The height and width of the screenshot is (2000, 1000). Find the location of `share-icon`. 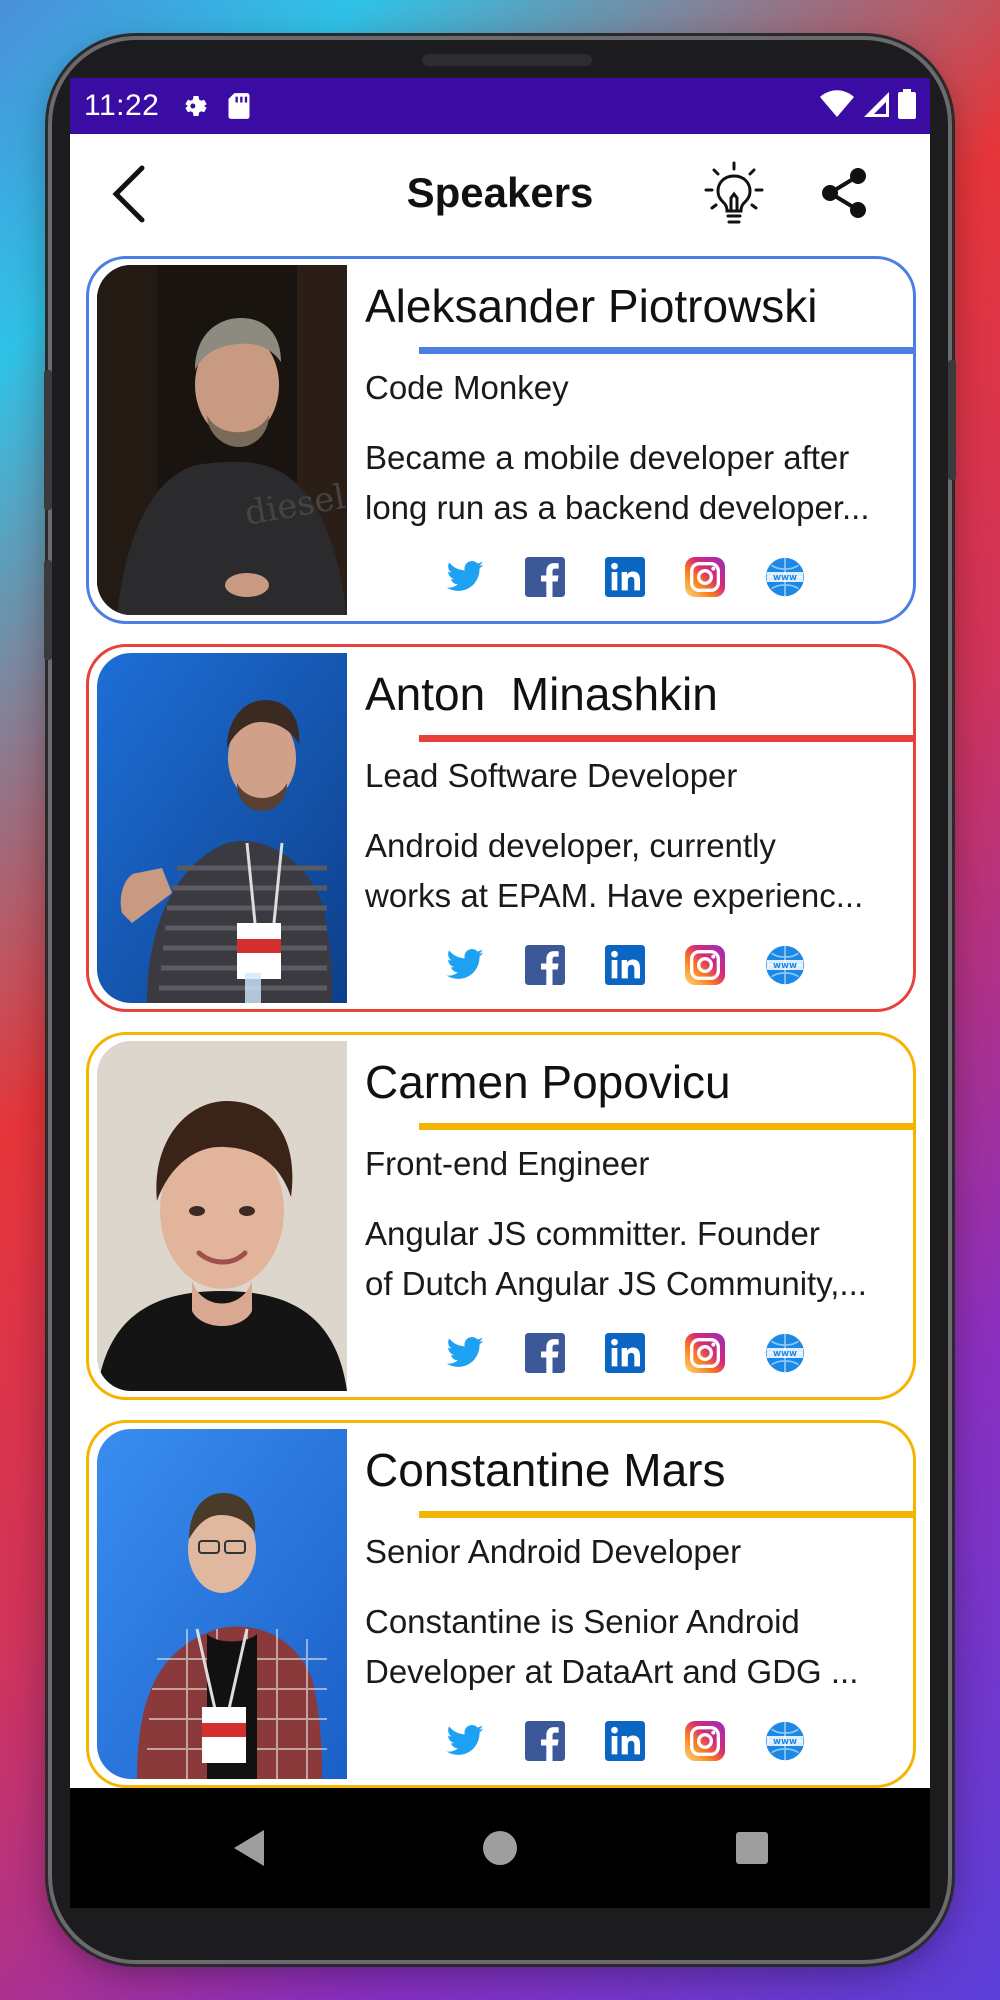

share-icon is located at coordinates (844, 193).